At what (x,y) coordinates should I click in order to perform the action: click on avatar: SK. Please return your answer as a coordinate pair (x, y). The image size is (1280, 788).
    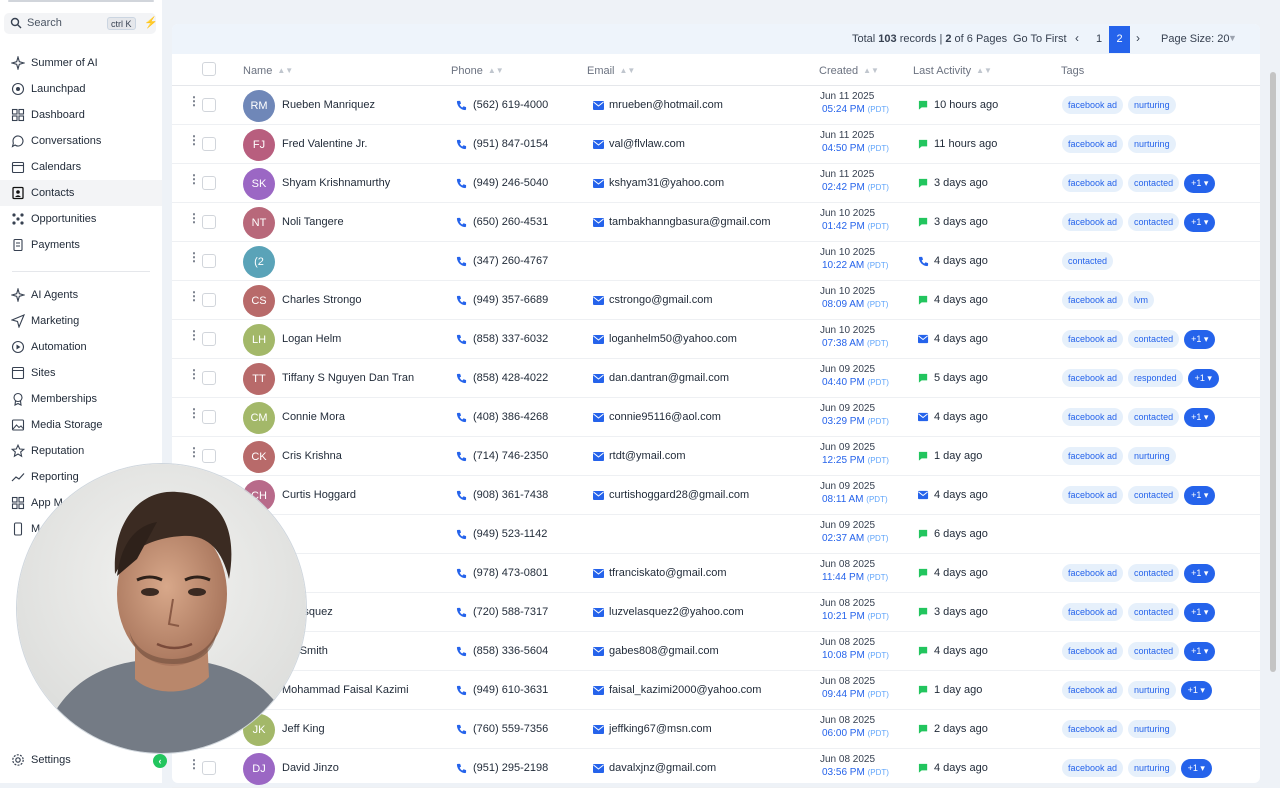
    Looking at the image, I should click on (259, 184).